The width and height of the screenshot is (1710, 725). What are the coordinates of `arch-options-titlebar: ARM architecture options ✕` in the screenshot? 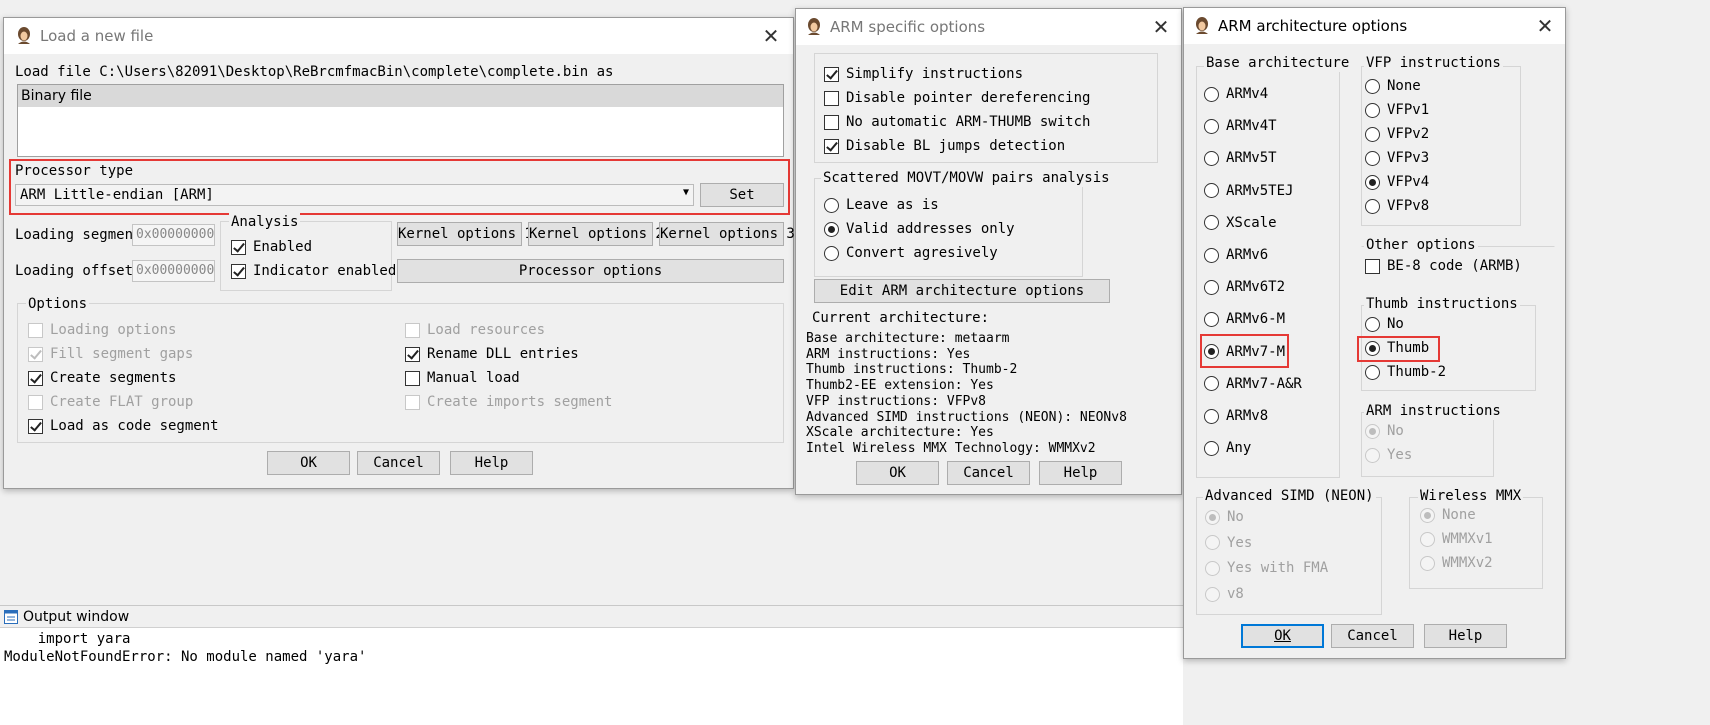 It's located at (1374, 26).